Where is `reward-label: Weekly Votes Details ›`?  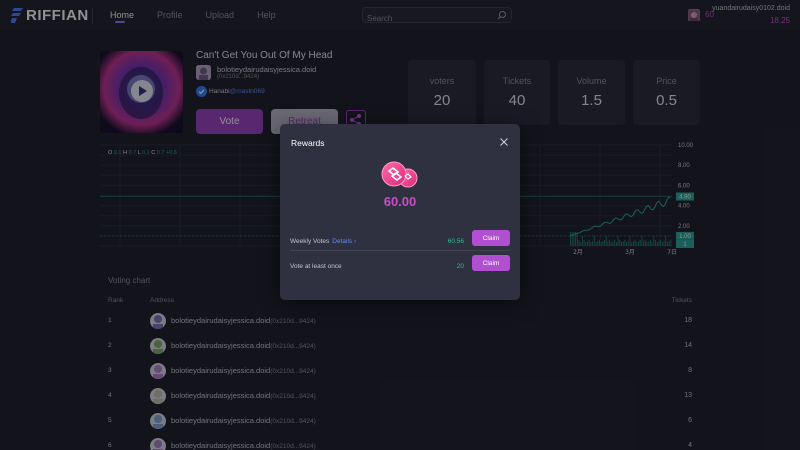
reward-label: Weekly Votes Details › is located at coordinates (323, 241).